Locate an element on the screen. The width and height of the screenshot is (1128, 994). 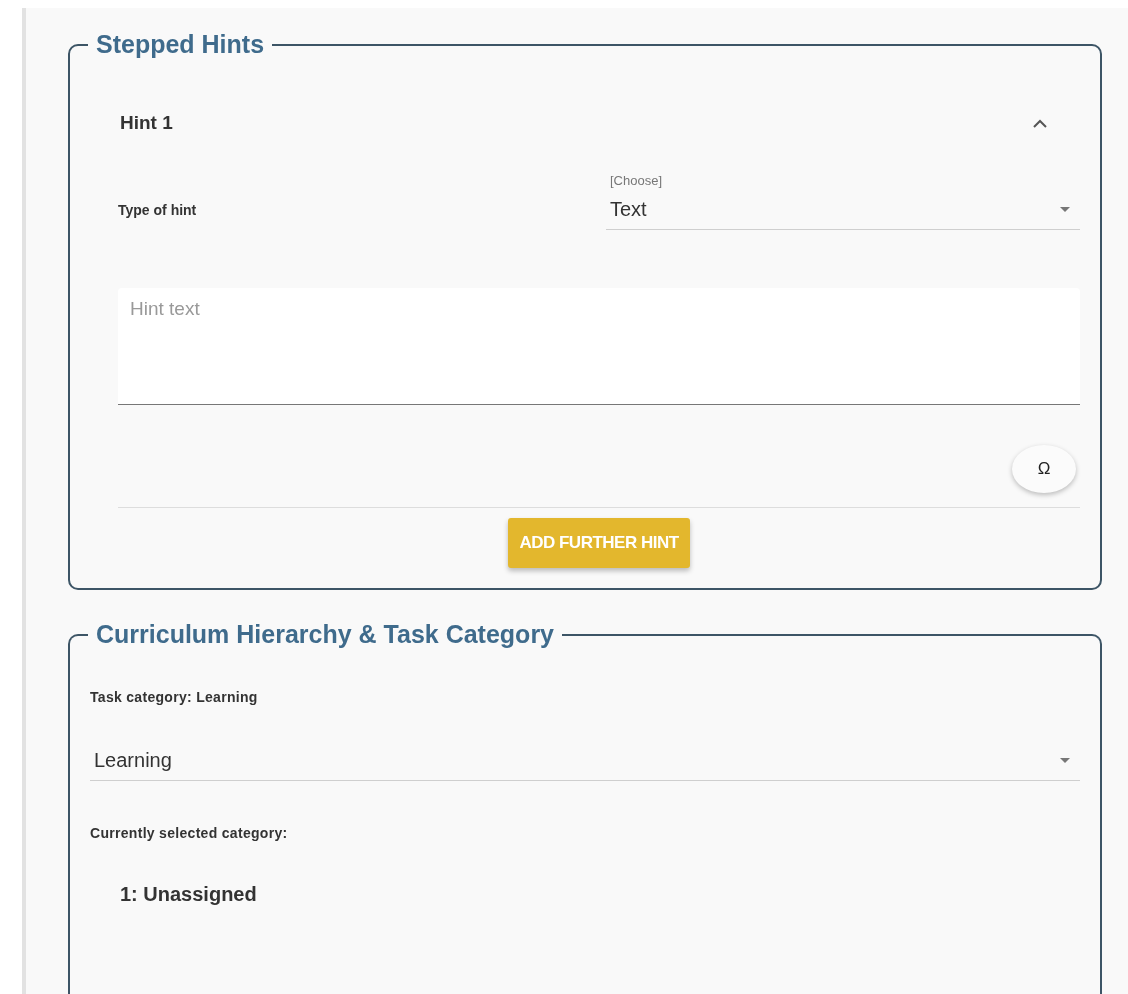
category-select: Learning is located at coordinates (585, 763).